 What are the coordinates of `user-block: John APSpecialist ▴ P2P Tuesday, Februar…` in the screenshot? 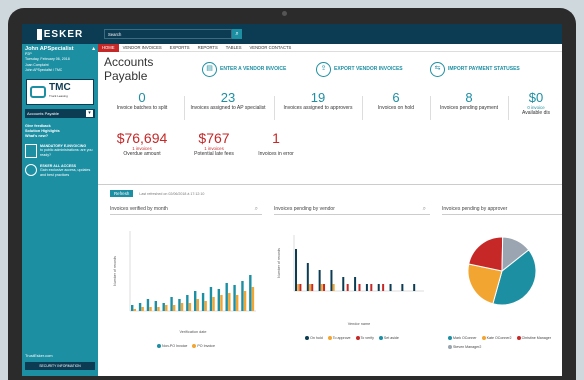 It's located at (60, 59).